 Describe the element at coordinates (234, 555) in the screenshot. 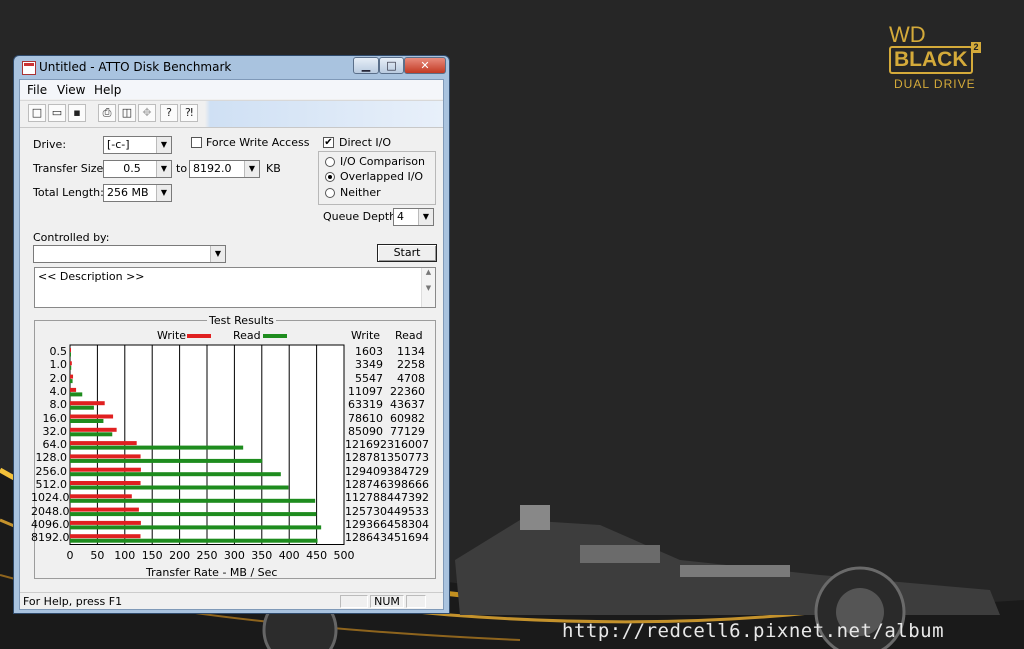

I see `x-tick-label: 300` at that location.